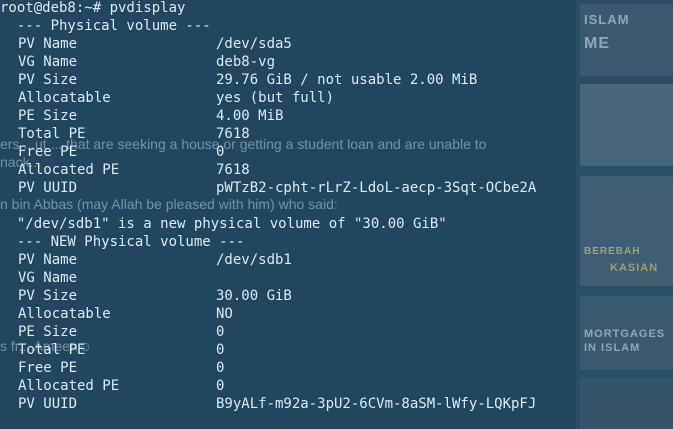  I want to click on sidebar-label-2: ME, so click(597, 43).